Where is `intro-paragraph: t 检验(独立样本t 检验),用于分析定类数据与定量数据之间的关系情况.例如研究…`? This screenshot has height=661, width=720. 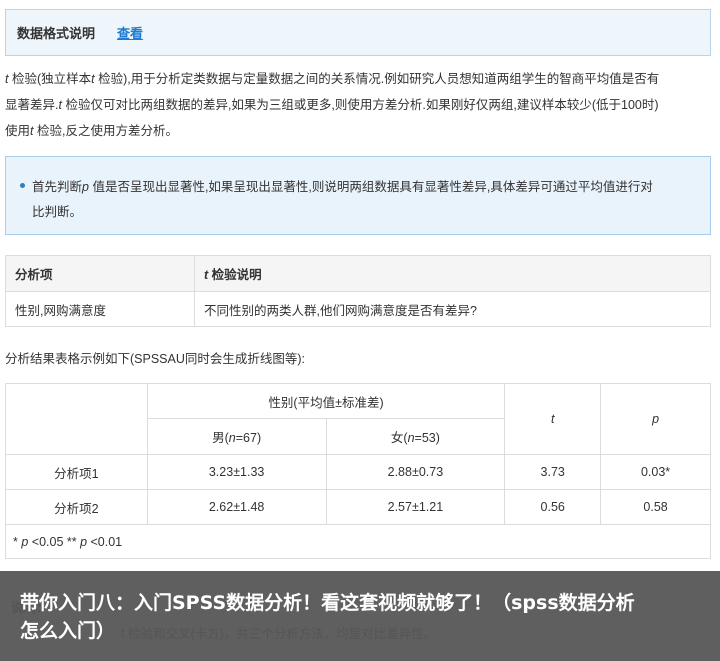 intro-paragraph: t 检验(独立样本t 检验),用于分析定类数据与定量数据之间的关系情况.例如研究… is located at coordinates (332, 105).